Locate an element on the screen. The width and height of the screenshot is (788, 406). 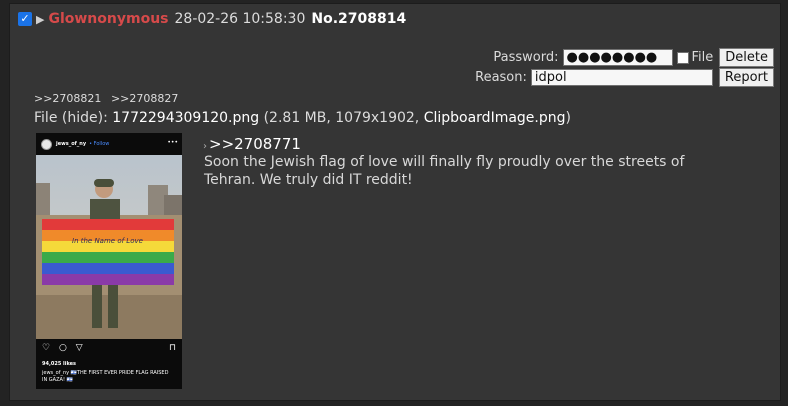
reason-input: idpol is located at coordinates (621, 77).